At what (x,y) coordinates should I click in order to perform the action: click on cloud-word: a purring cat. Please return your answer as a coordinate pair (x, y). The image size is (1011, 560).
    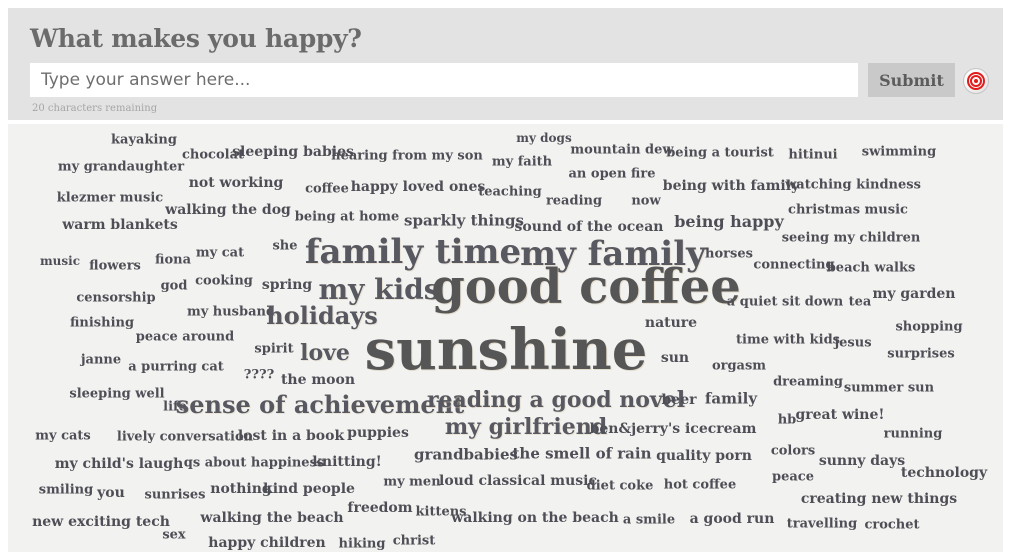
    Looking at the image, I should click on (176, 367).